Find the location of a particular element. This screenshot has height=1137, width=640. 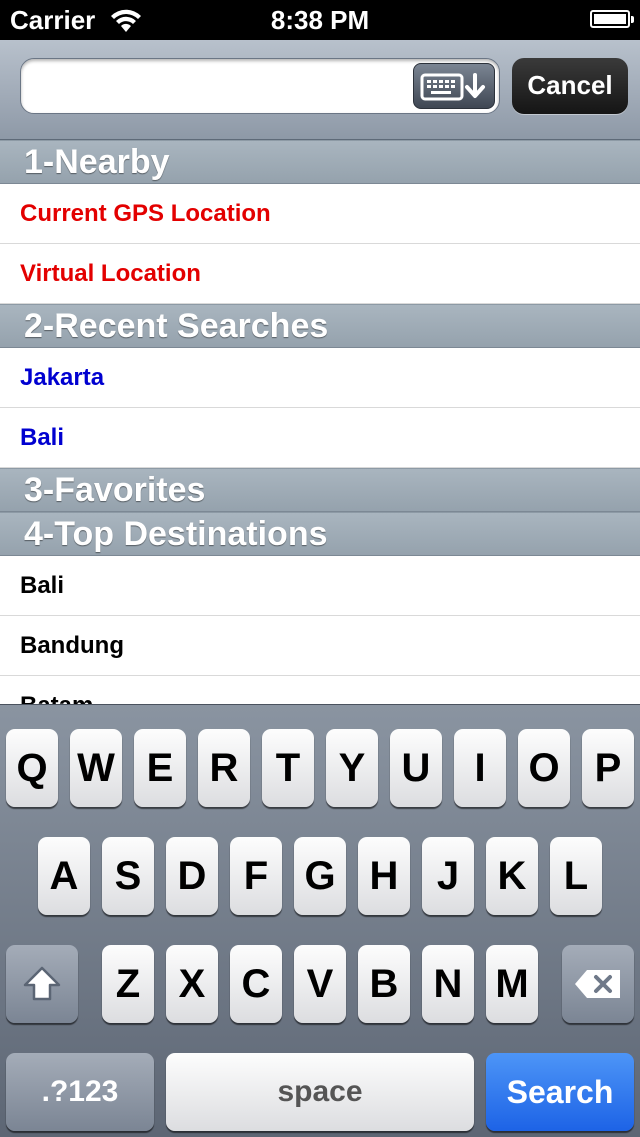

list-item-current-gps-location: Current GPS Location is located at coordinates (320, 214).